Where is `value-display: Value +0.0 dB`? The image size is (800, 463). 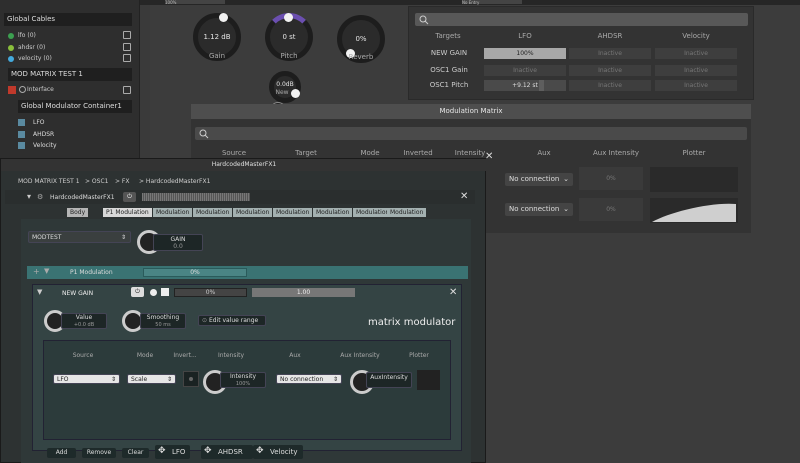 value-display: Value +0.0 dB is located at coordinates (84, 321).